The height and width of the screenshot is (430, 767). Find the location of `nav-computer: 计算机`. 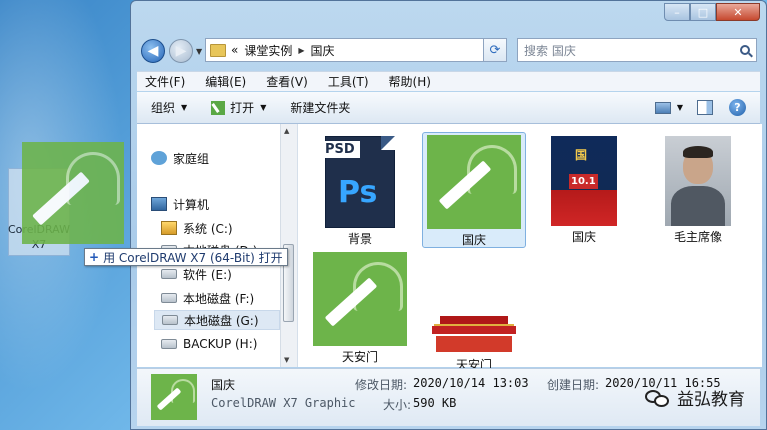

nav-computer: 计算机 is located at coordinates (180, 204).